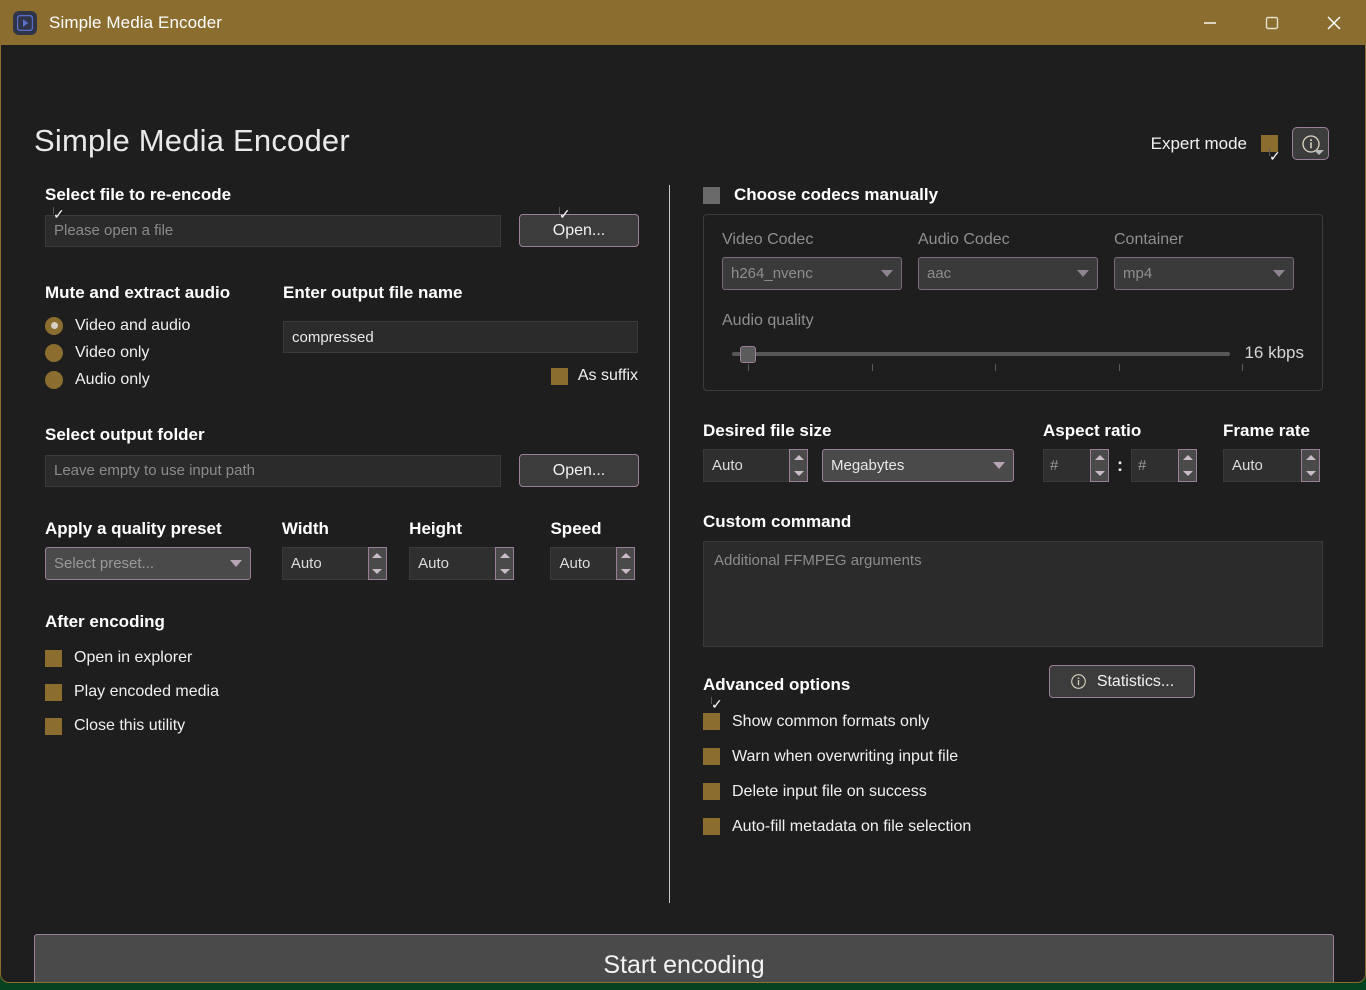 The height and width of the screenshot is (990, 1366). I want to click on info-button, so click(1310, 143).